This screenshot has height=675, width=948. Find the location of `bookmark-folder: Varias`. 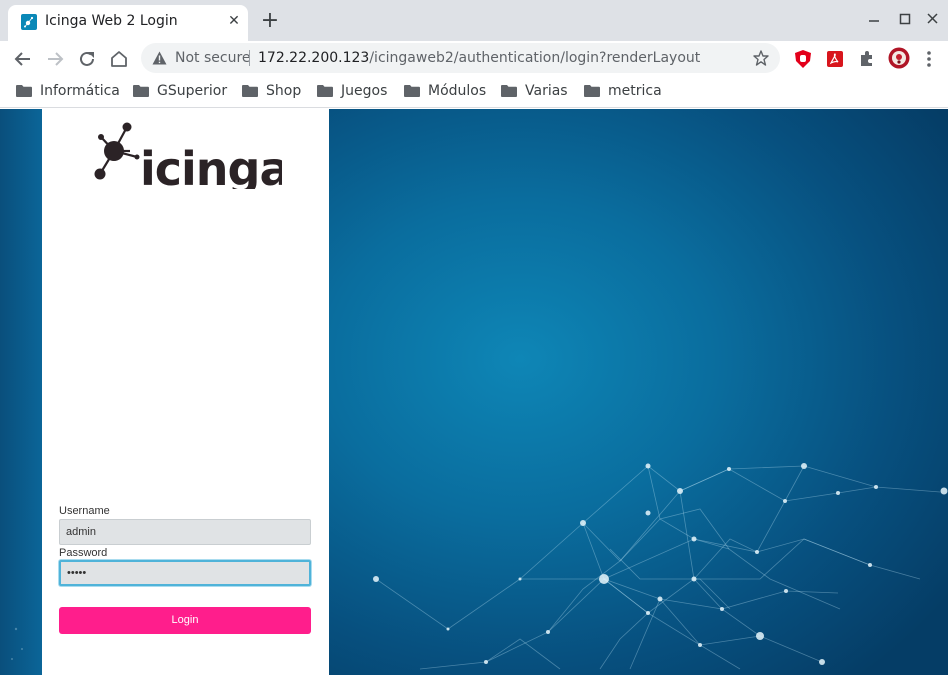

bookmark-folder: Varias is located at coordinates (534, 91).